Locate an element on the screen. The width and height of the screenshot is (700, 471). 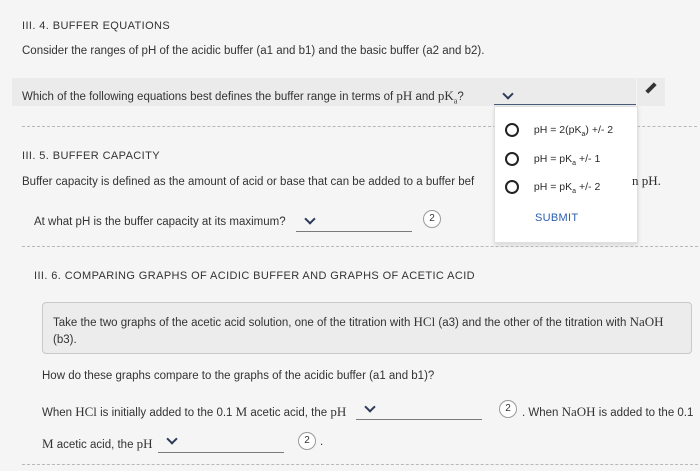
answer-line-2-end: . is located at coordinates (322, 442).